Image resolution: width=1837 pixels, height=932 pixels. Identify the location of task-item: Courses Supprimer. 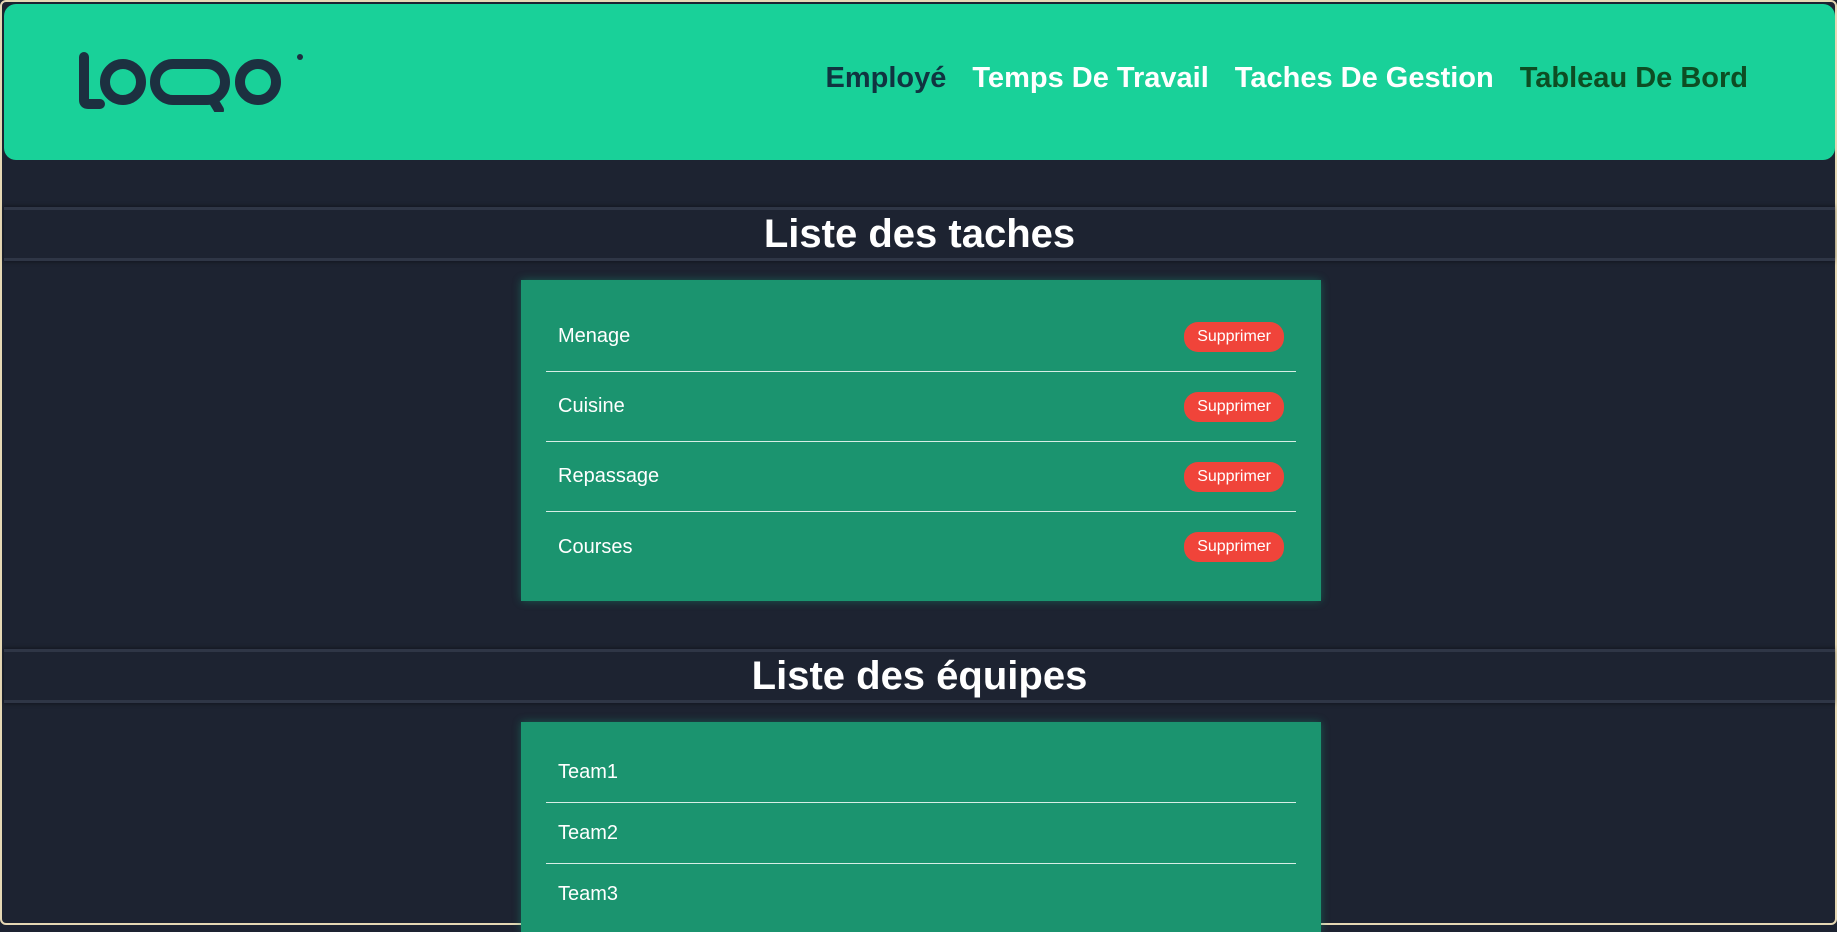
(921, 547).